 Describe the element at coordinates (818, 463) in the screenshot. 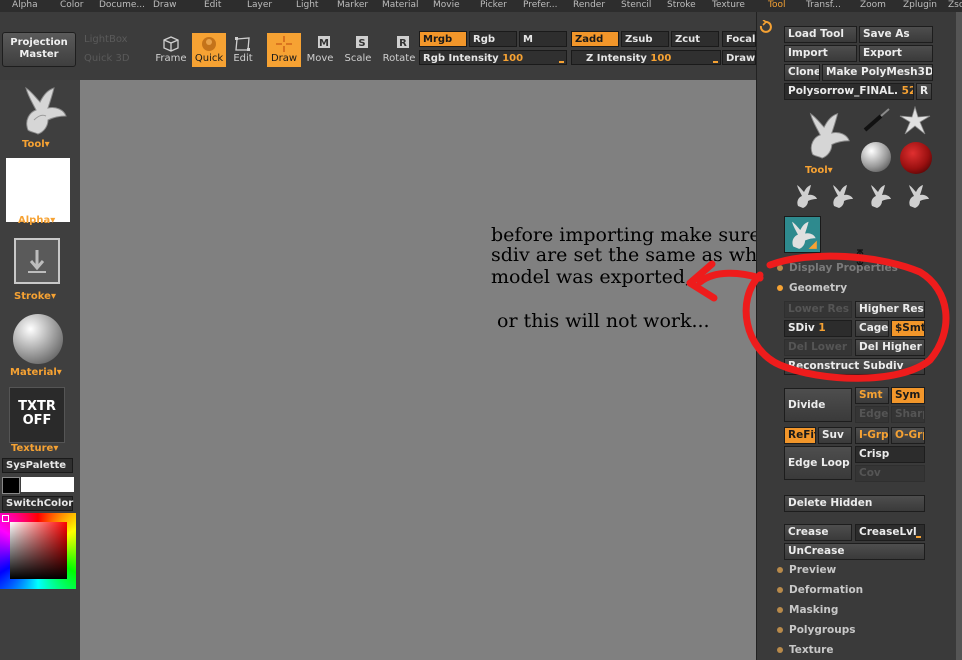

I see `edge-loop-button: Edge Loop` at that location.